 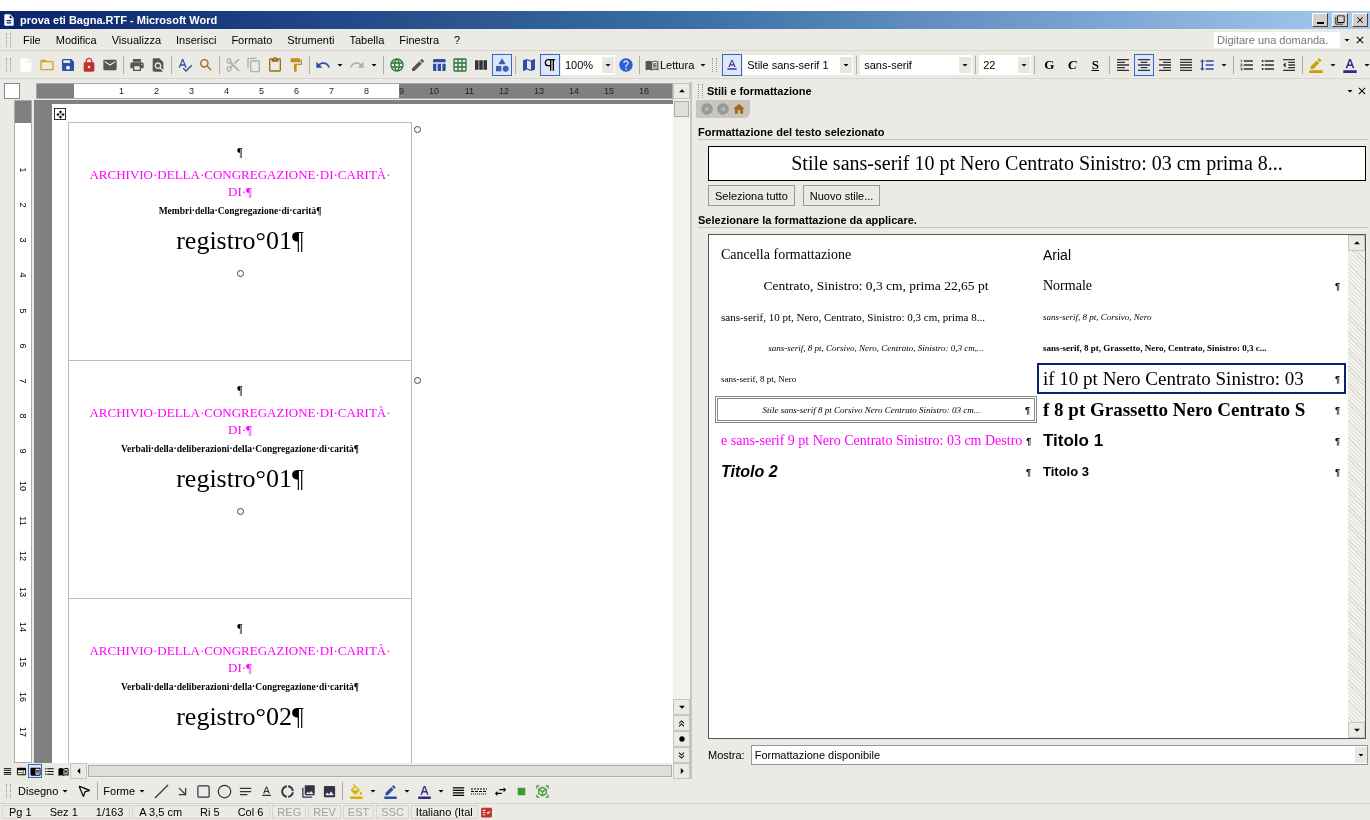 I want to click on style-item: sans-serif, 8 pt, Corsivo, Nero, so click(x=1191, y=316).